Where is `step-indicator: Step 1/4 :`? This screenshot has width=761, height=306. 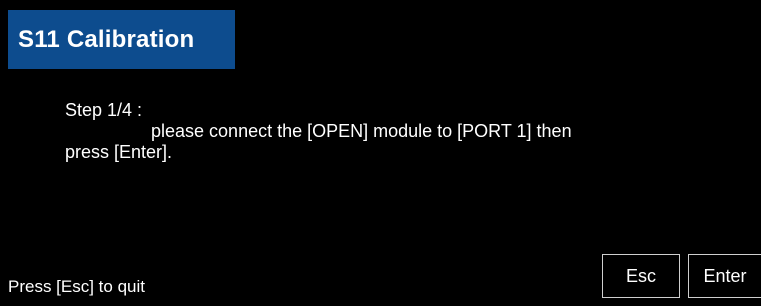
step-indicator: Step 1/4 : is located at coordinates (104, 110).